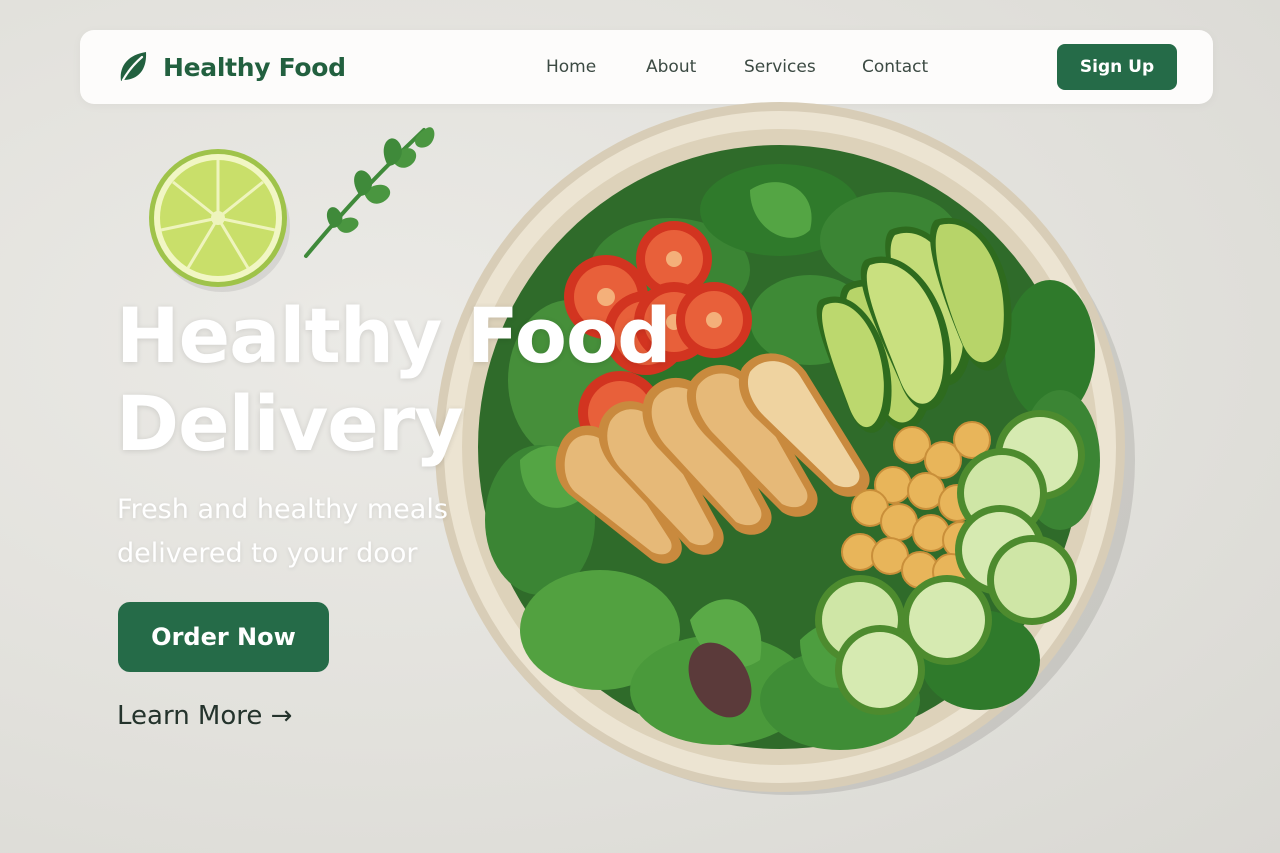 This screenshot has height=853, width=1280. I want to click on lime-image, so click(219, 220).